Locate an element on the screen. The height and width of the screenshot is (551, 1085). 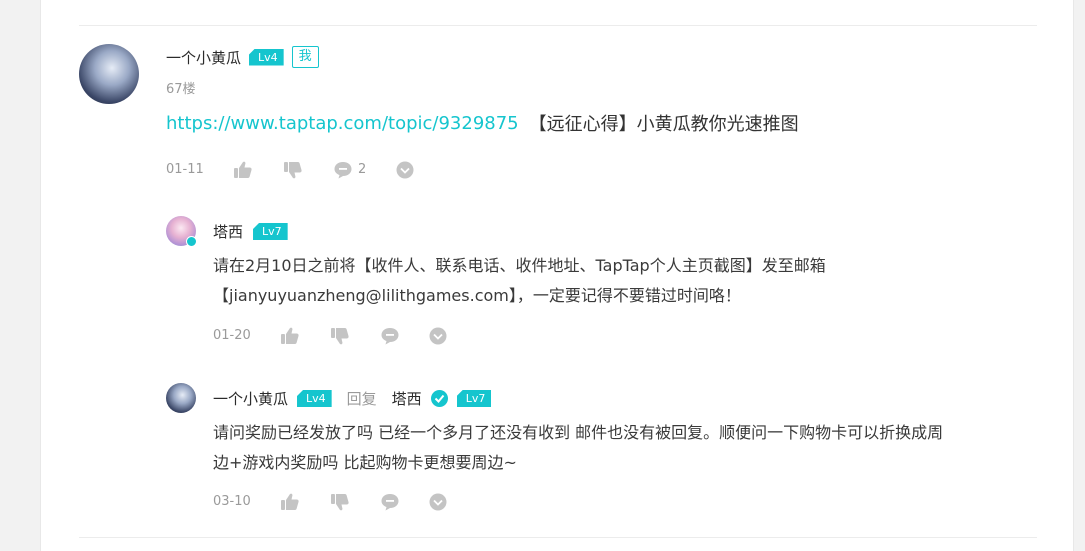
reply-label: 回复 is located at coordinates (361, 399).